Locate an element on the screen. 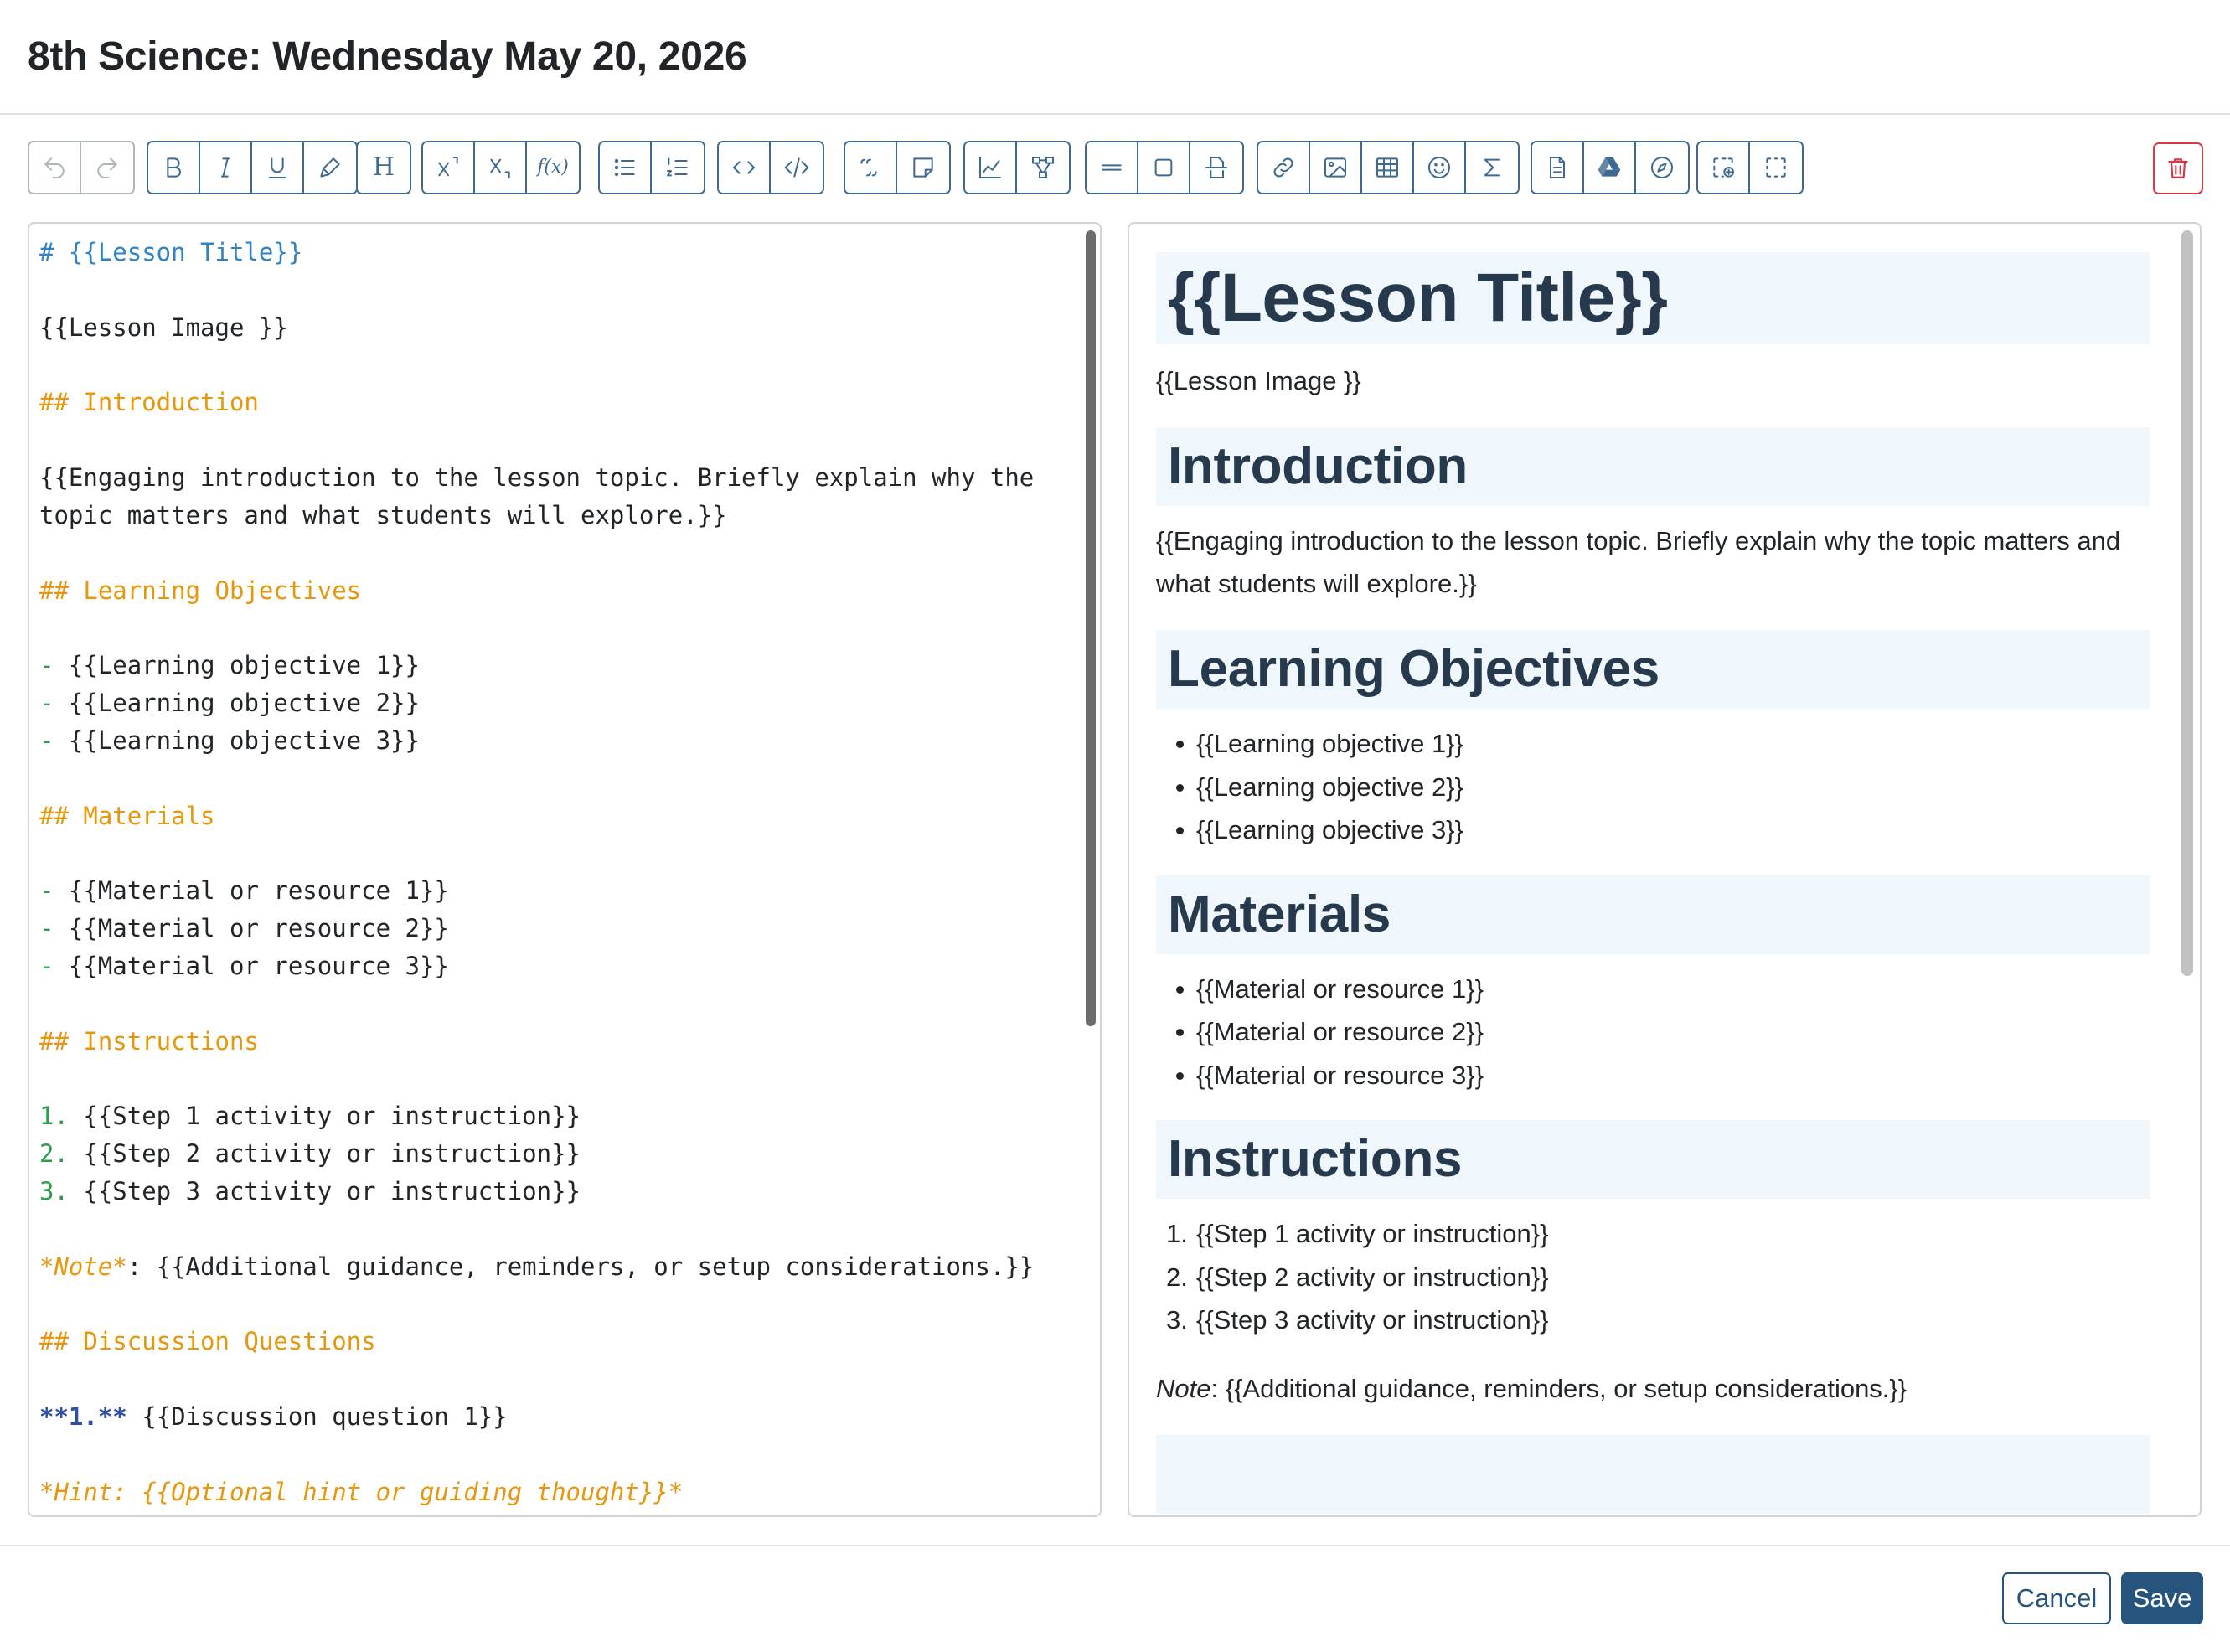 This screenshot has height=1652, width=2230. compass-icon is located at coordinates (1662, 167).